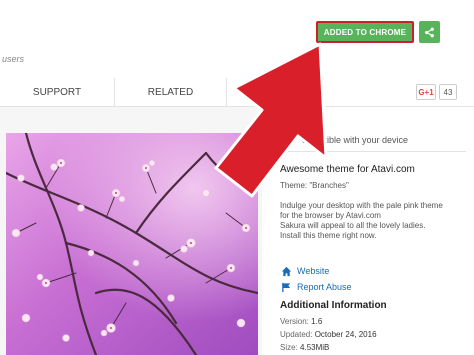 The width and height of the screenshot is (474, 355). What do you see at coordinates (57, 92) in the screenshot?
I see `tab-support: SUPPORT` at bounding box center [57, 92].